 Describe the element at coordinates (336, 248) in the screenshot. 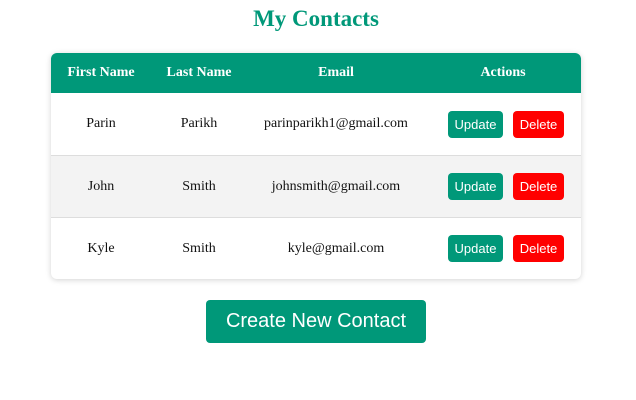

I see `cell-email: kyle@gmail.com` at that location.